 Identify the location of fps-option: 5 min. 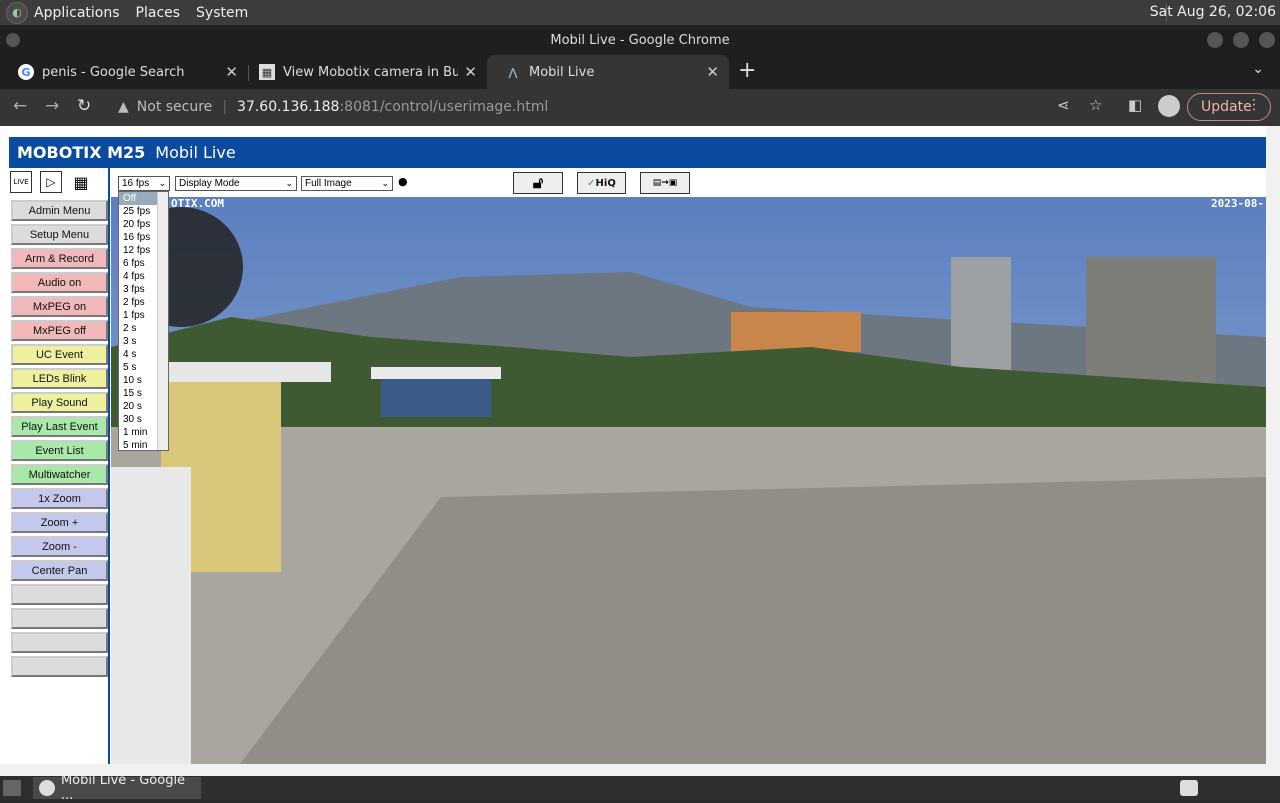
(138, 445).